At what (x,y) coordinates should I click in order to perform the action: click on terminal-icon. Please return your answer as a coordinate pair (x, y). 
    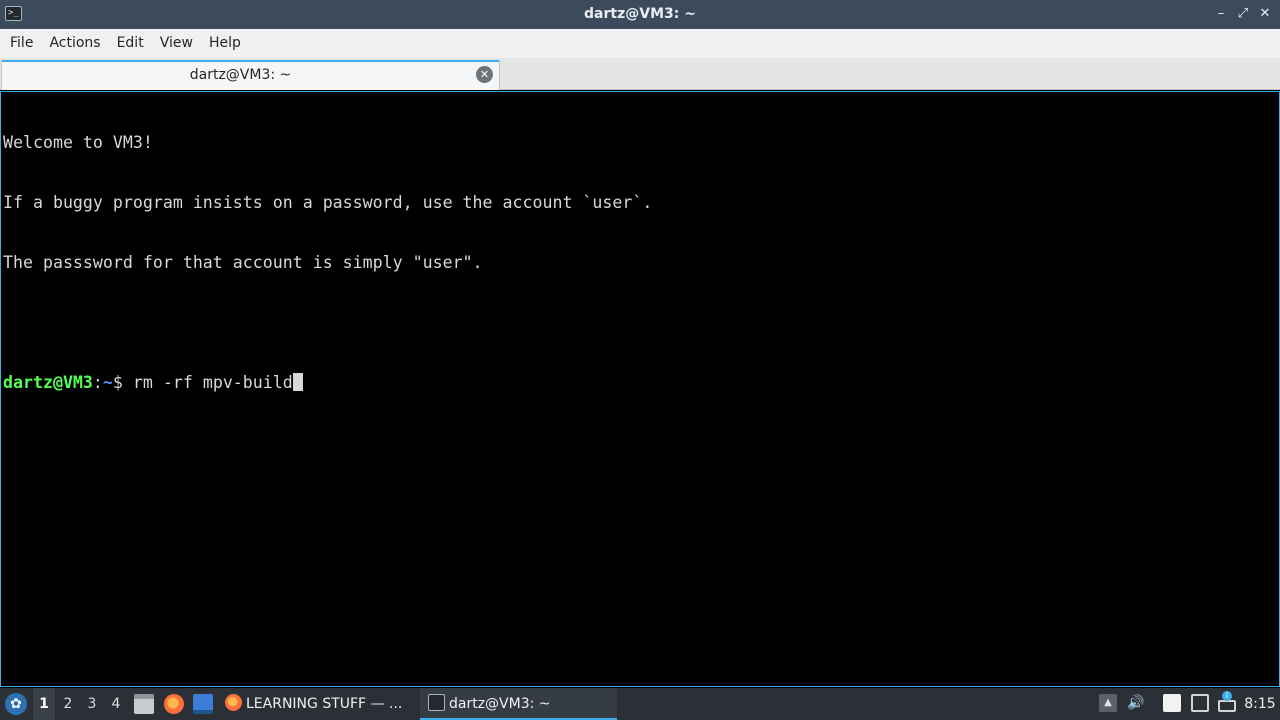
    Looking at the image, I should click on (436, 702).